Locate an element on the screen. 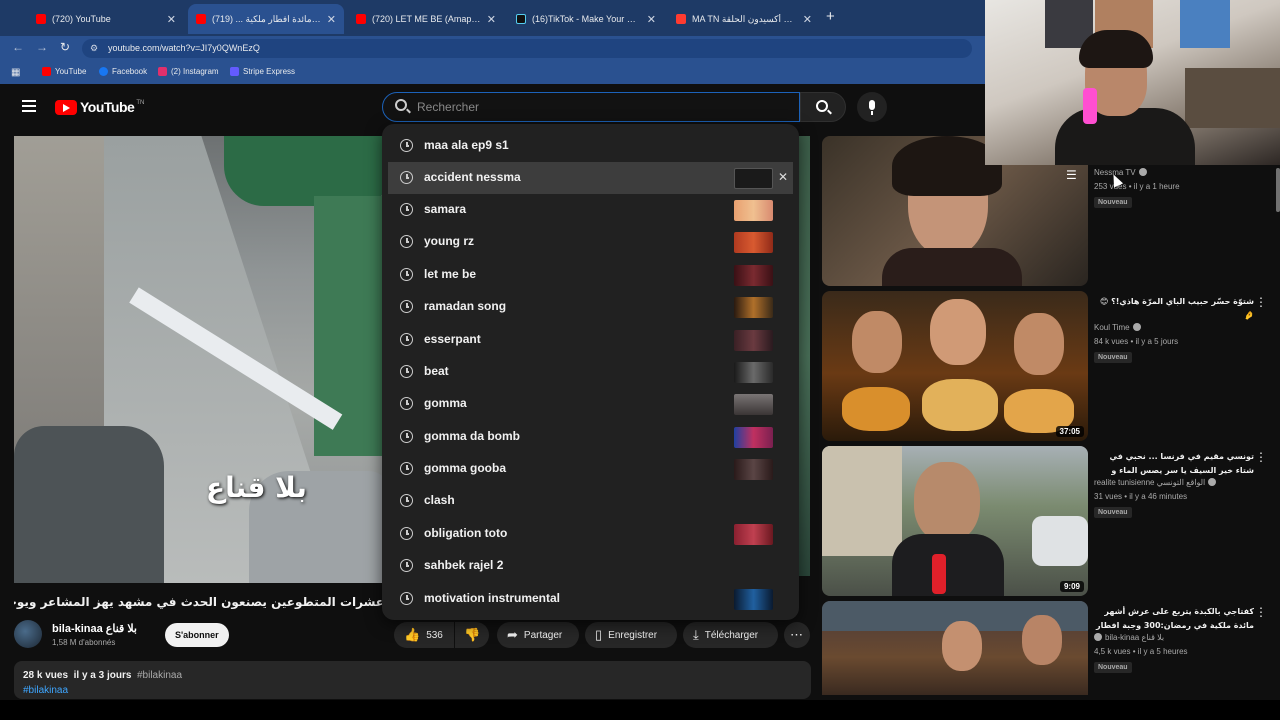 Image resolution: width=1280 pixels, height=720 pixels. recommended-title: شتوّة حسّر حبيب الباي المرّة هاذي!؟ 😊 🤌 is located at coordinates (1174, 309).